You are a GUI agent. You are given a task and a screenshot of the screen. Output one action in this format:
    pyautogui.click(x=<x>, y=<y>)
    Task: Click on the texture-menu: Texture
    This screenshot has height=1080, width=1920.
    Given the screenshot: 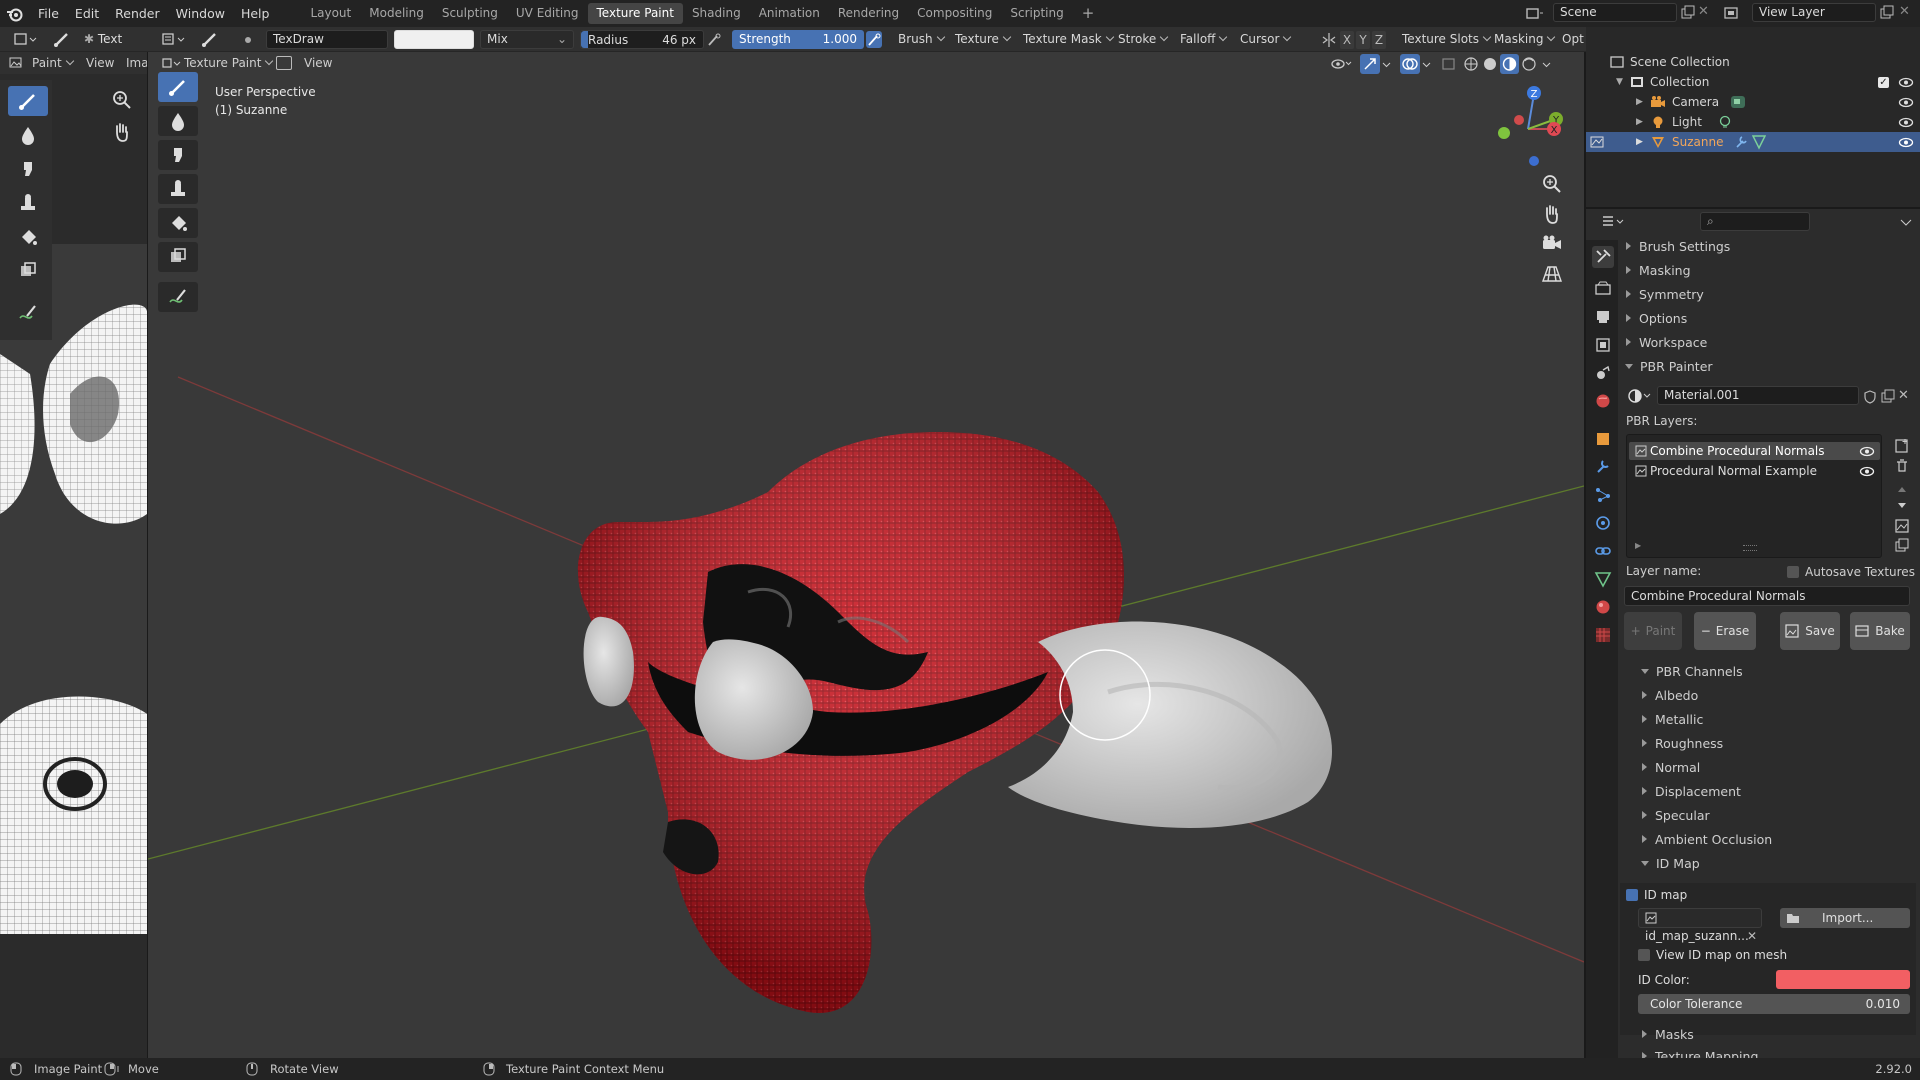 What is the action you would take?
    pyautogui.click(x=982, y=39)
    